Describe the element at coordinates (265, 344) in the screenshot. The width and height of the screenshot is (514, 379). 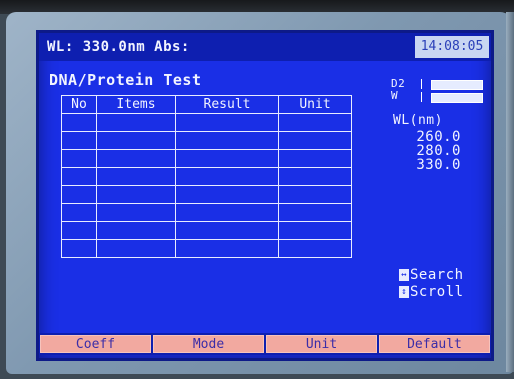
I see `softkey-bar: Coeff Mode Unit Default` at that location.